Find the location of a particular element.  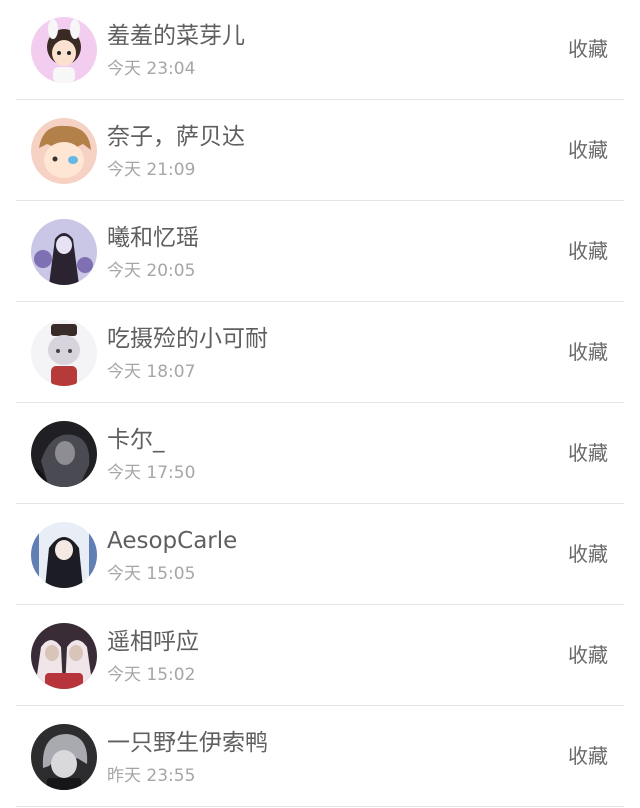

user-name: 曦和忆瑶 is located at coordinates (153, 238).